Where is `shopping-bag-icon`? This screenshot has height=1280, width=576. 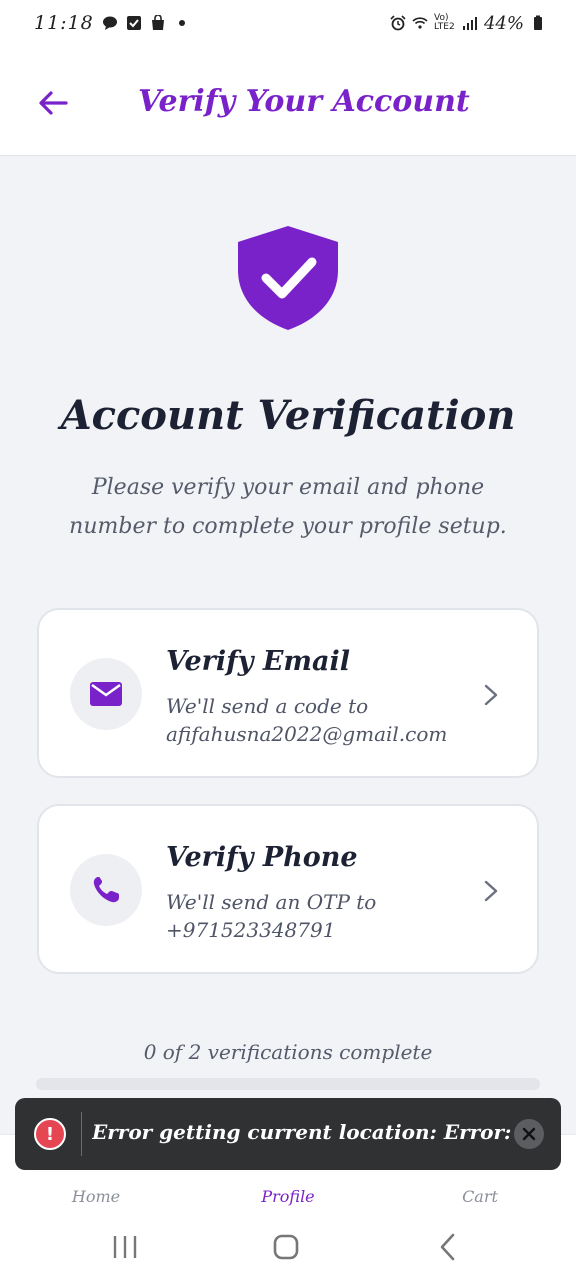 shopping-bag-icon is located at coordinates (157, 22).